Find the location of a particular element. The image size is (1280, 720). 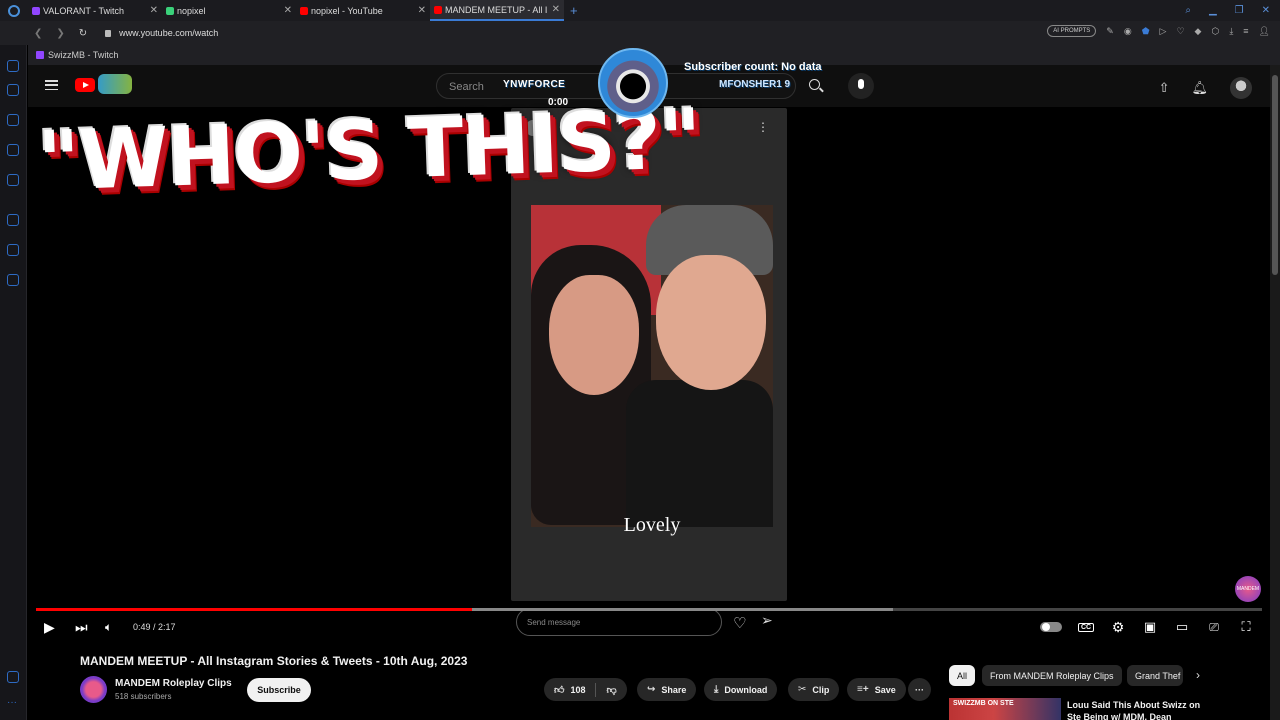

window-controls: ⌕ ▁ ❐ ✕ is located at coordinates (1232, 10).